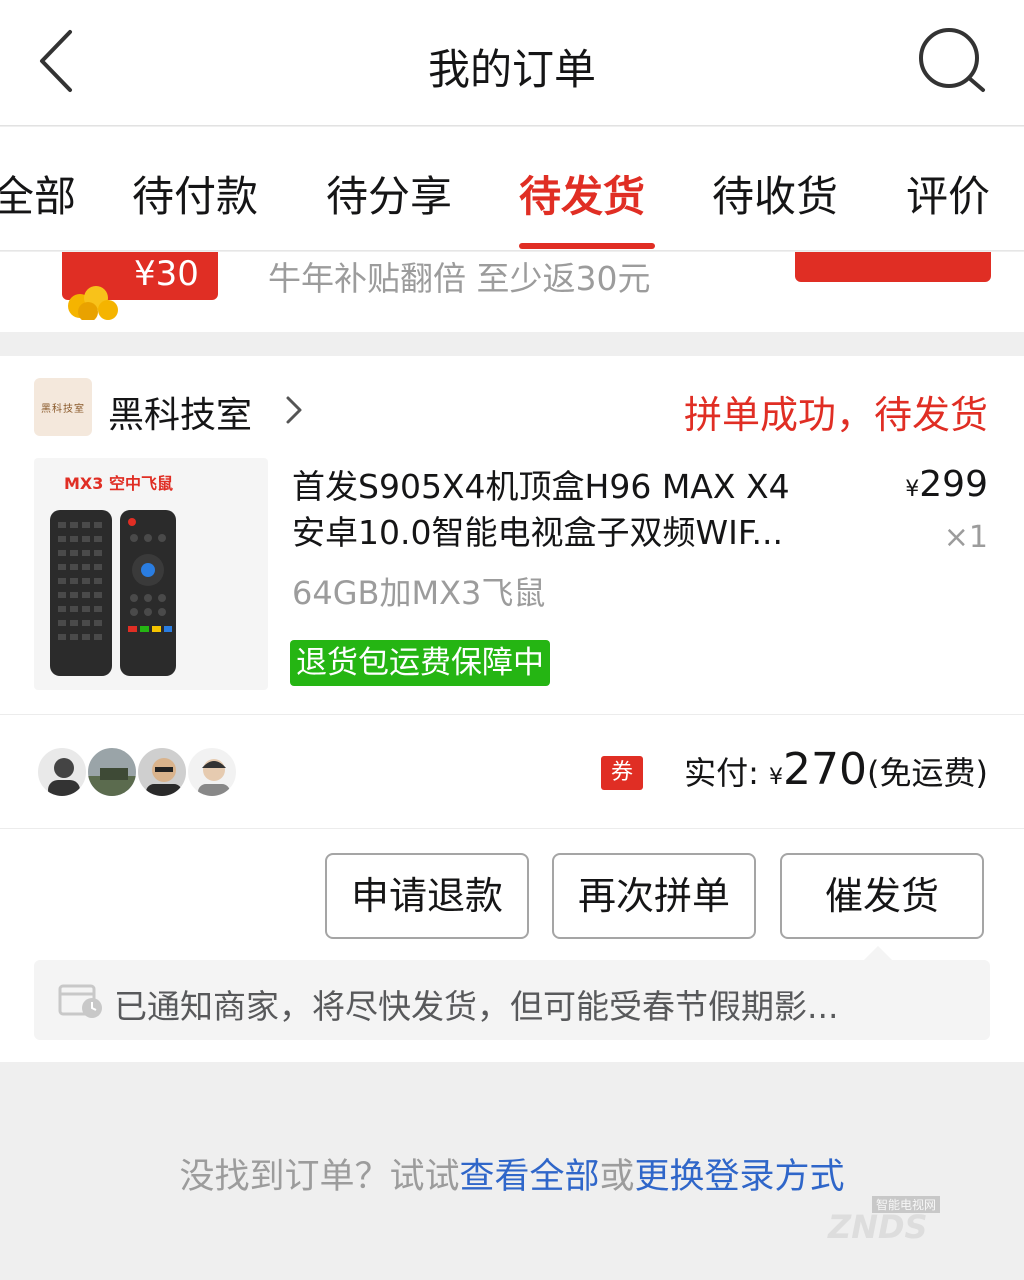 The width and height of the screenshot is (1024, 1280). I want to click on paid-amount: 实付: ¥270(免运费), so click(836, 769).